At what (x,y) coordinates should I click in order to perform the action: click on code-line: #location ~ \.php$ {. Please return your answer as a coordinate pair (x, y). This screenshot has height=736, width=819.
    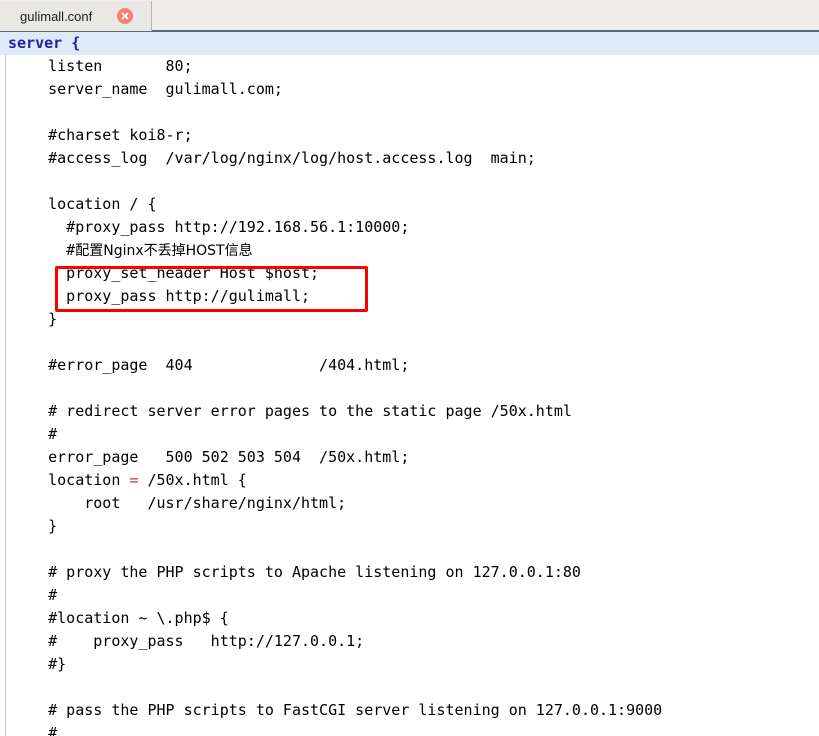
    Looking at the image, I should click on (120, 618).